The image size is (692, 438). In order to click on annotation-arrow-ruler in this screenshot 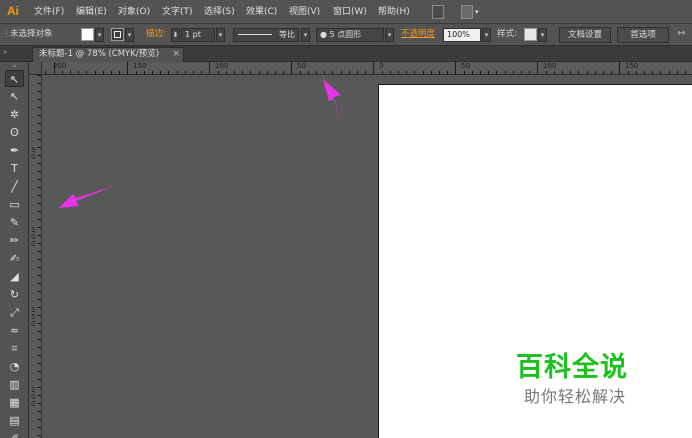, I will do `click(332, 104)`.